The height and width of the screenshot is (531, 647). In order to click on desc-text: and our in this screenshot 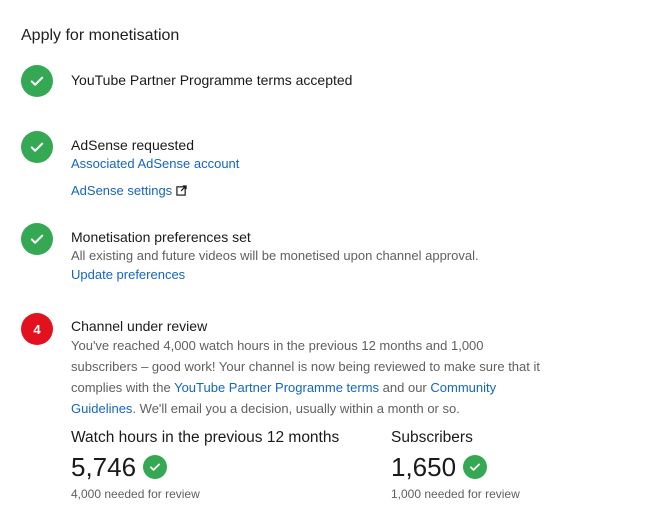, I will do `click(405, 387)`.